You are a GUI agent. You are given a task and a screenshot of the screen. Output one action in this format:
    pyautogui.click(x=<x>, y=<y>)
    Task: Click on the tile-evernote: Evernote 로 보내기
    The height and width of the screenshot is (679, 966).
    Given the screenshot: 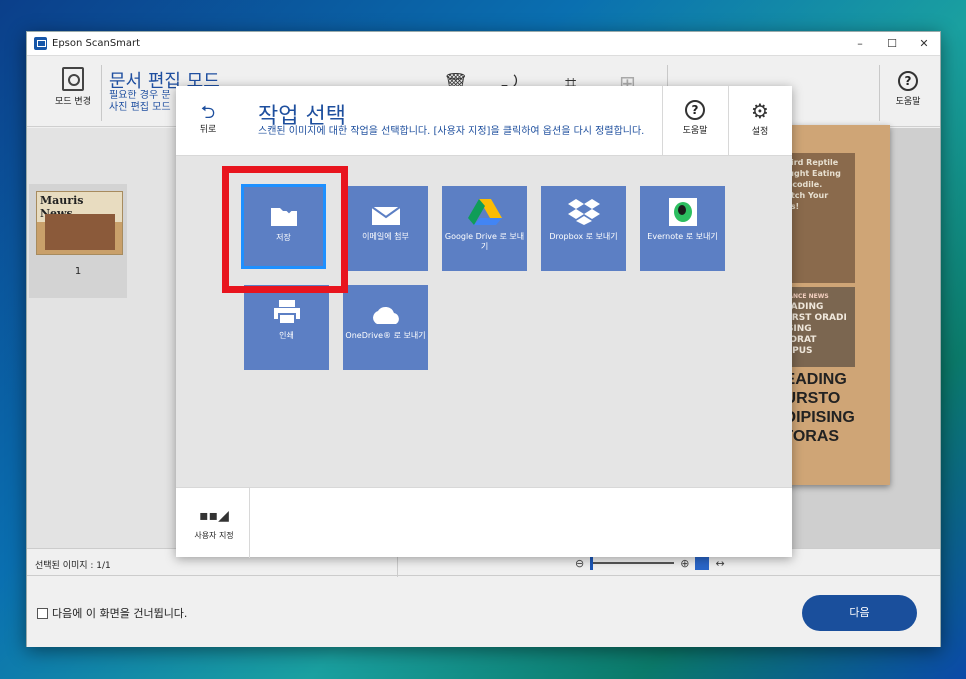 What is the action you would take?
    pyautogui.click(x=682, y=228)
    